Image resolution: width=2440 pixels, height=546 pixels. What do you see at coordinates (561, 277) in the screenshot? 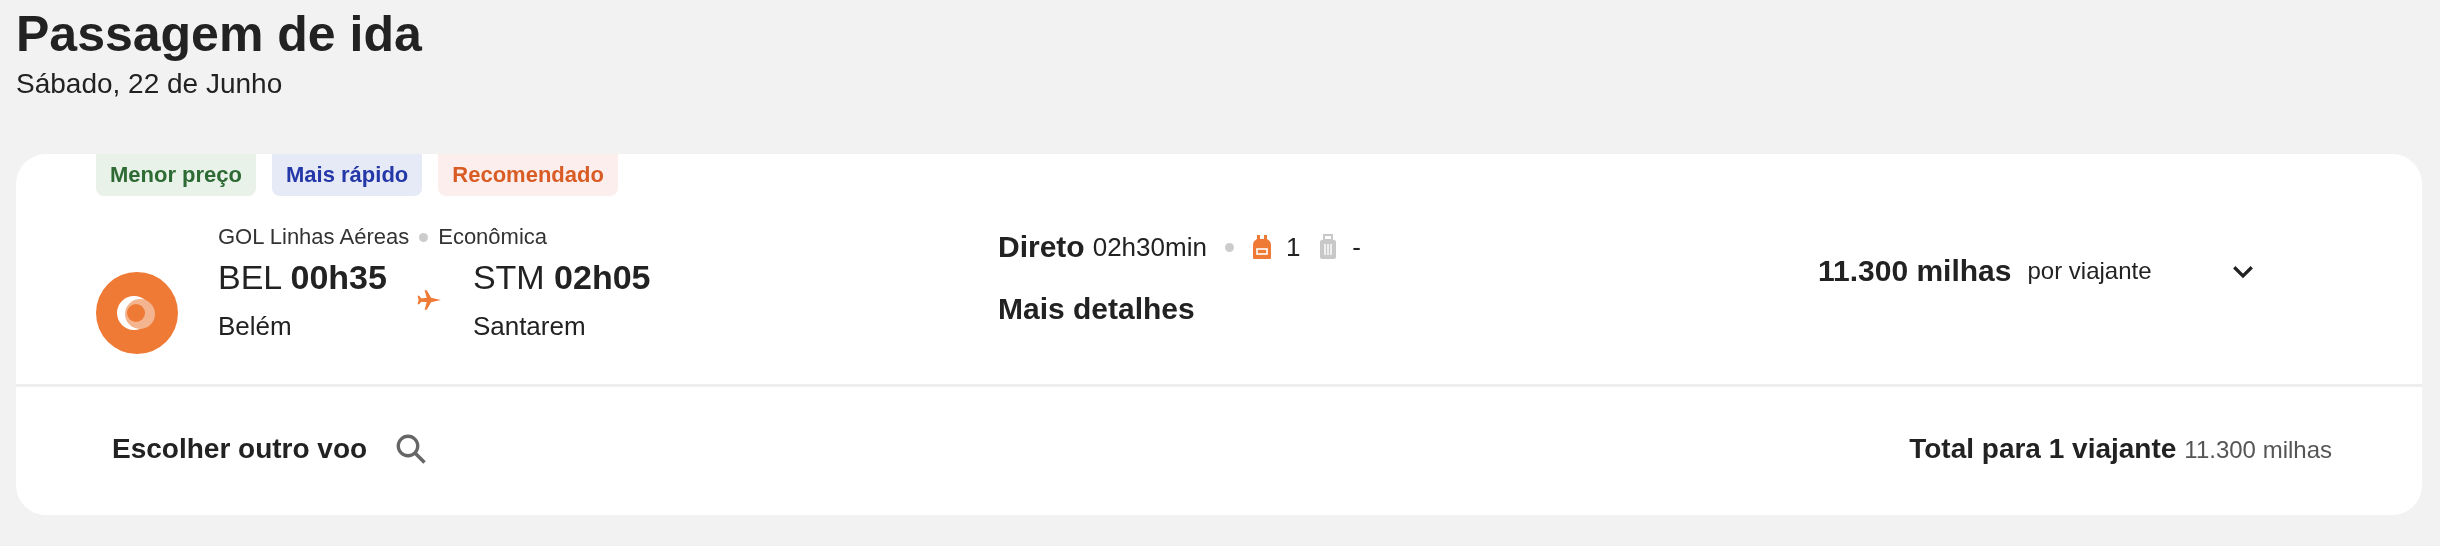
I see `arrival-time: STM 02h05` at bounding box center [561, 277].